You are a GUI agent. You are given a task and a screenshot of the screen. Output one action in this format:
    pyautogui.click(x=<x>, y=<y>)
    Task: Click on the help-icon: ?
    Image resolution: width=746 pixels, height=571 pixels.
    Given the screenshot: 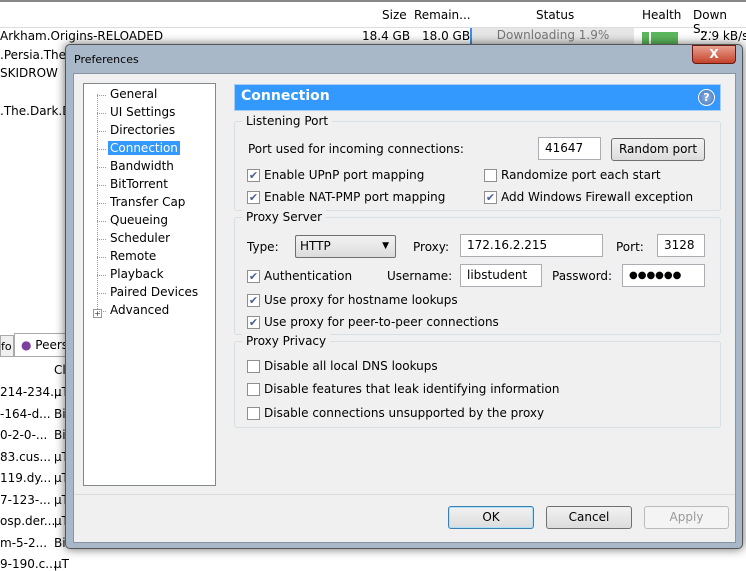 What is the action you would take?
    pyautogui.click(x=706, y=97)
    